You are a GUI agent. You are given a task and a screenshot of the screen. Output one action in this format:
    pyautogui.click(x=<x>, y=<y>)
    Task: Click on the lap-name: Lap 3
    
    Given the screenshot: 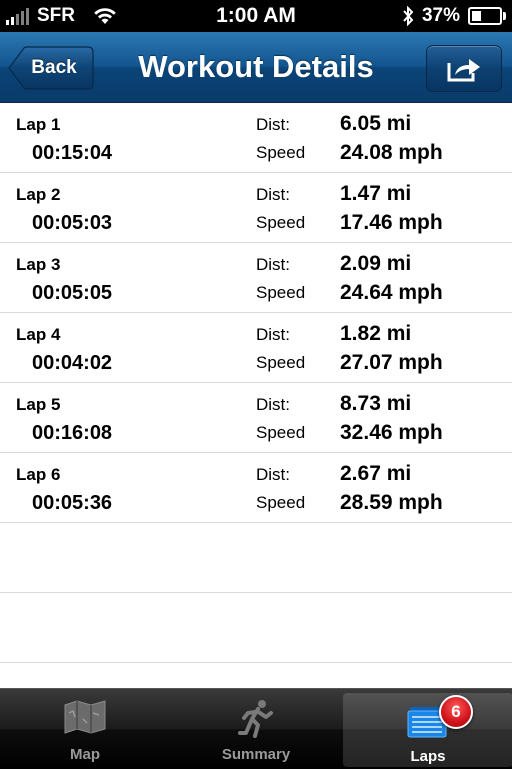 What is the action you would take?
    pyautogui.click(x=38, y=264)
    